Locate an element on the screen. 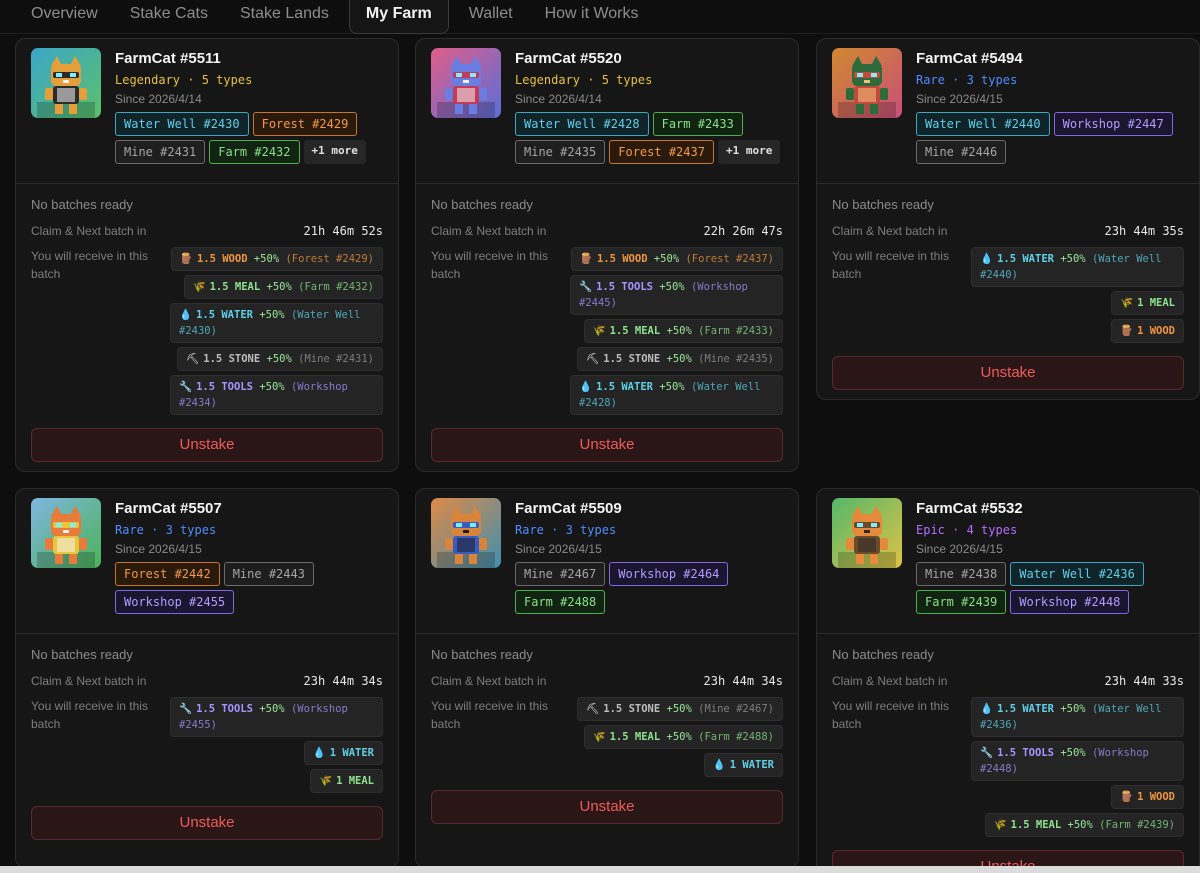  land-chip-water: Water Well #2430 is located at coordinates (182, 124).